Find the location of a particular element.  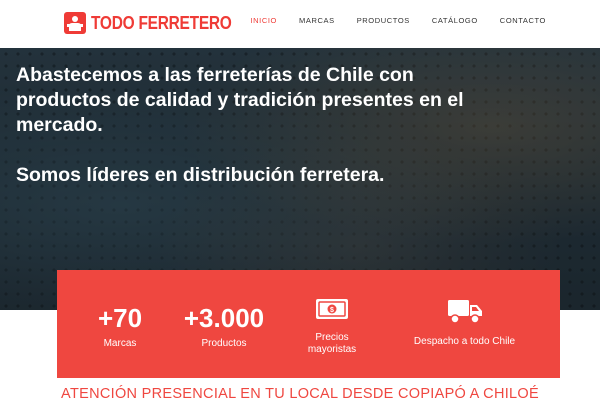

stat-products: +3.000 Productos is located at coordinates (224, 324).